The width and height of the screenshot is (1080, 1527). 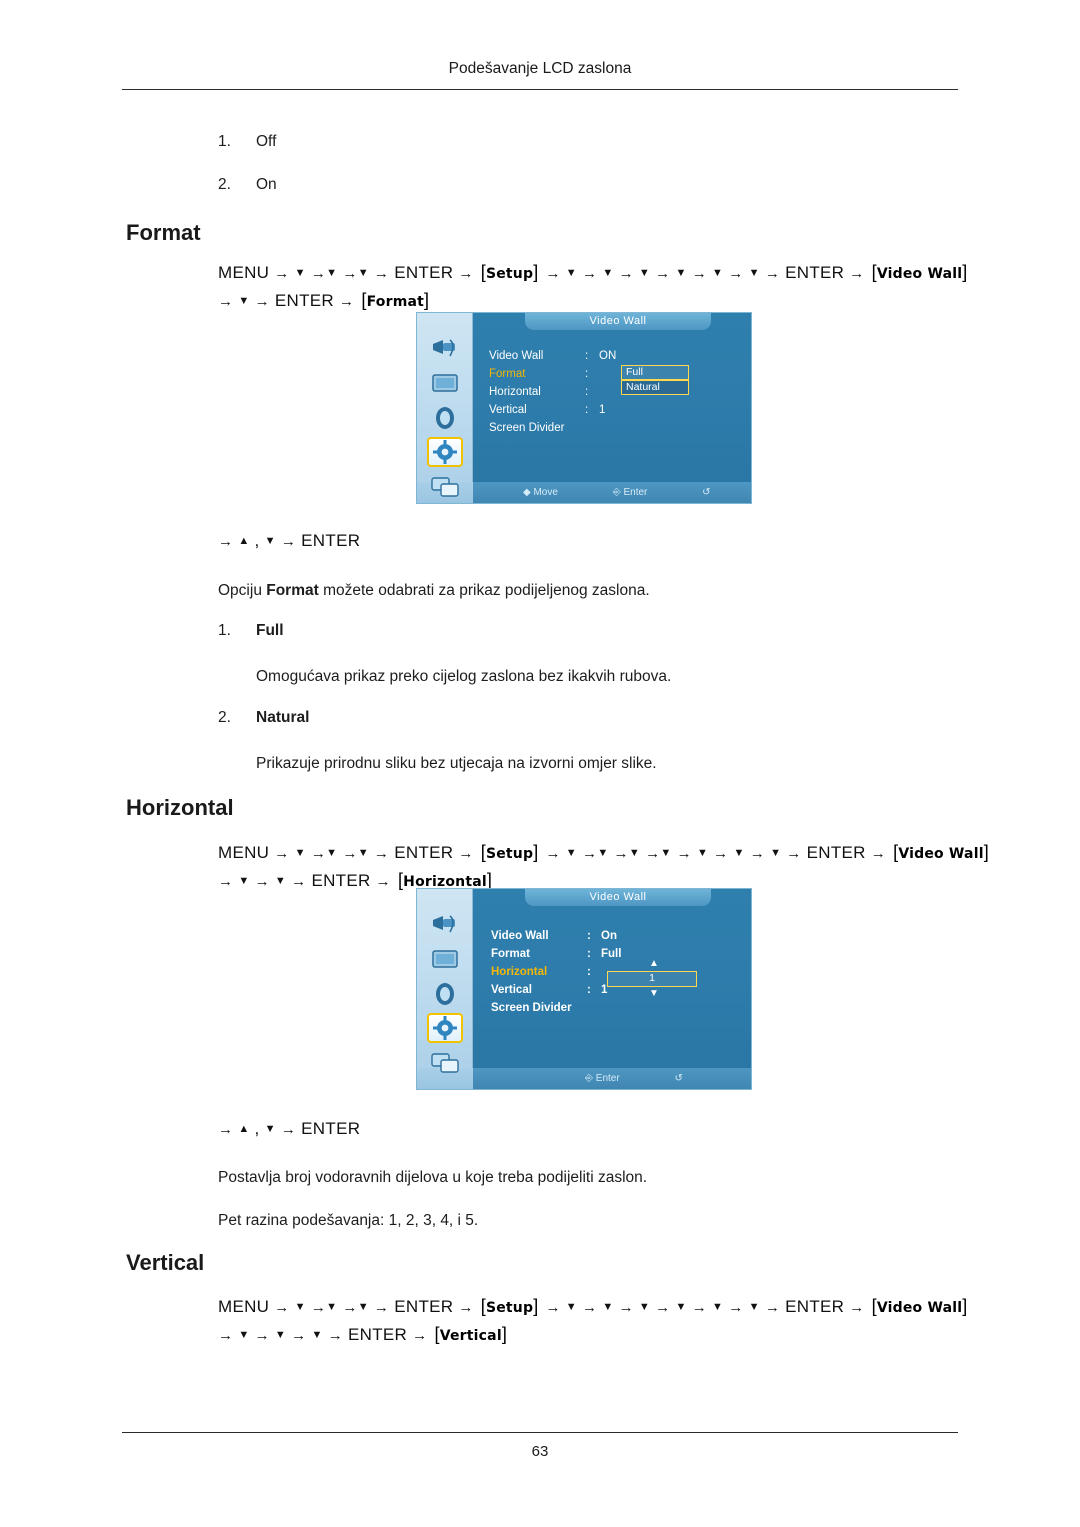 I want to click on osd-row-value: ON, so click(x=608, y=356).